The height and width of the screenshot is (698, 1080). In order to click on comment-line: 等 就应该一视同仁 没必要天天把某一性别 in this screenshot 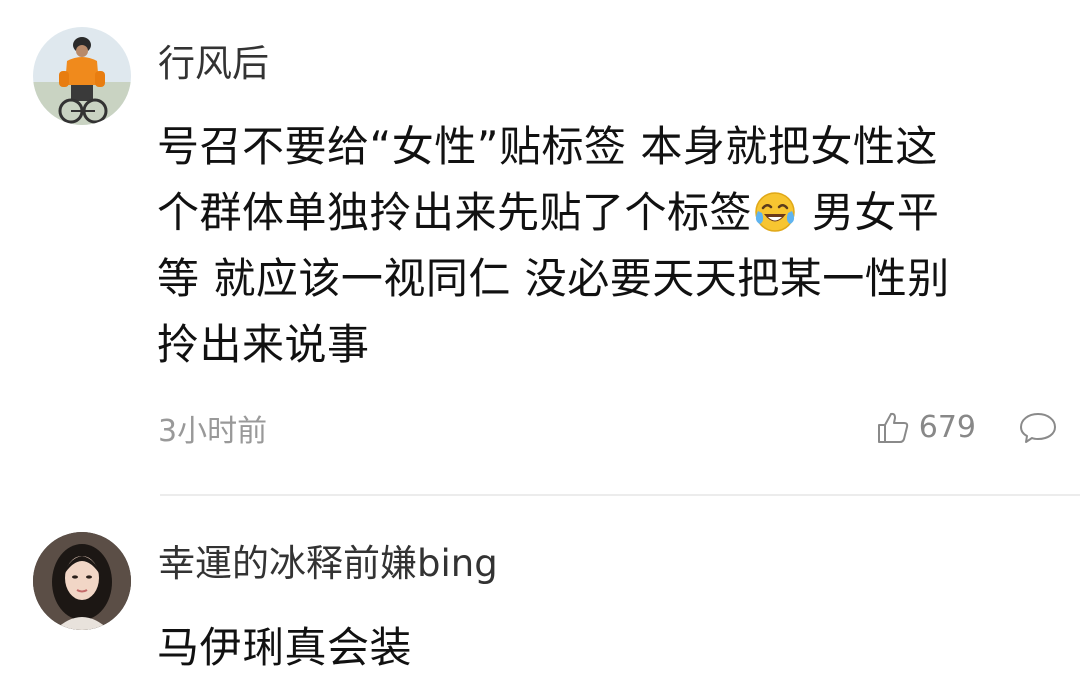, I will do `click(553, 278)`.